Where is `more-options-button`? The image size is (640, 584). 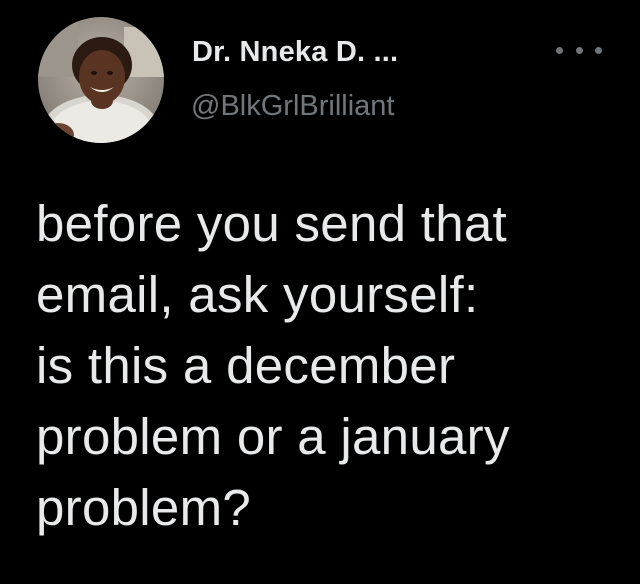
more-options-button is located at coordinates (579, 50).